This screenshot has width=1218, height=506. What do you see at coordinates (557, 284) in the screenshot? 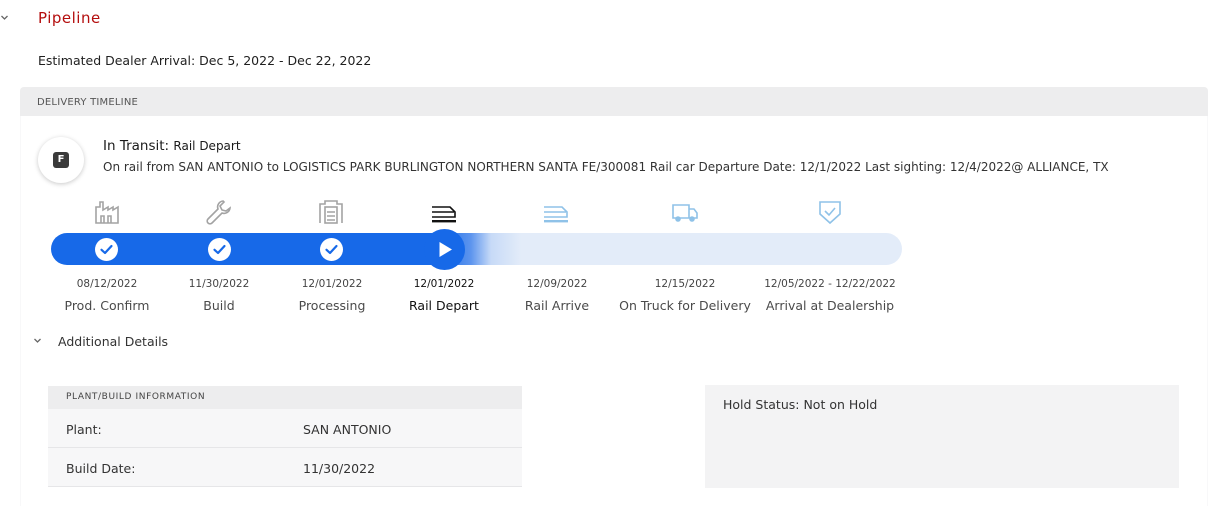
I see `step-date: 12/09/2022` at bounding box center [557, 284].